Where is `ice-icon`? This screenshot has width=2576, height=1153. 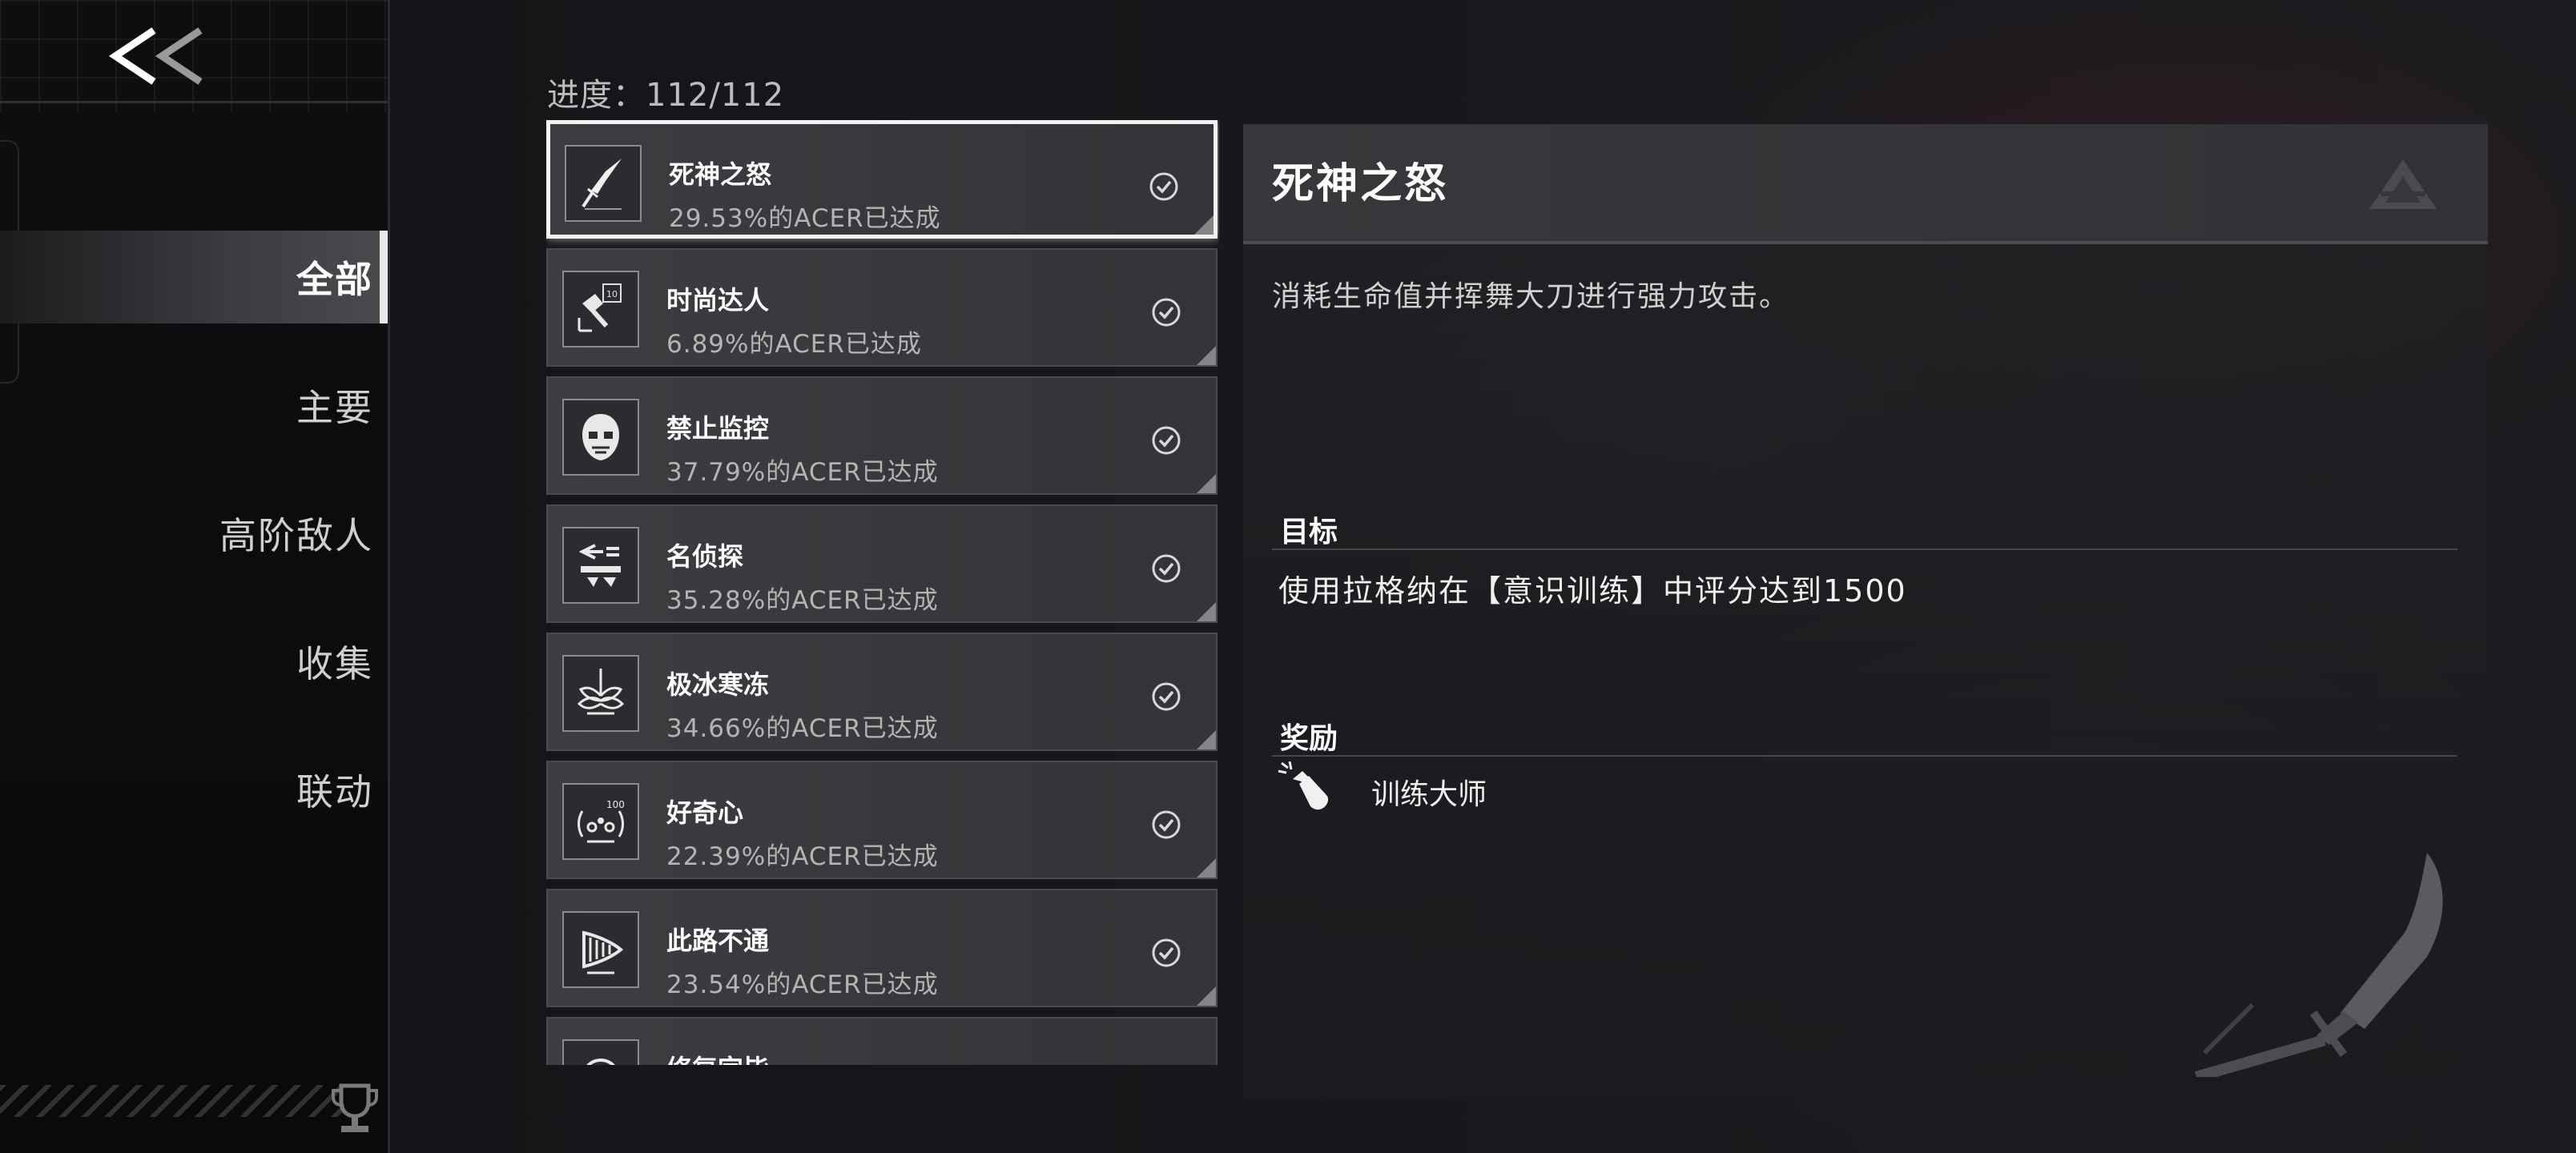
ice-icon is located at coordinates (601, 692).